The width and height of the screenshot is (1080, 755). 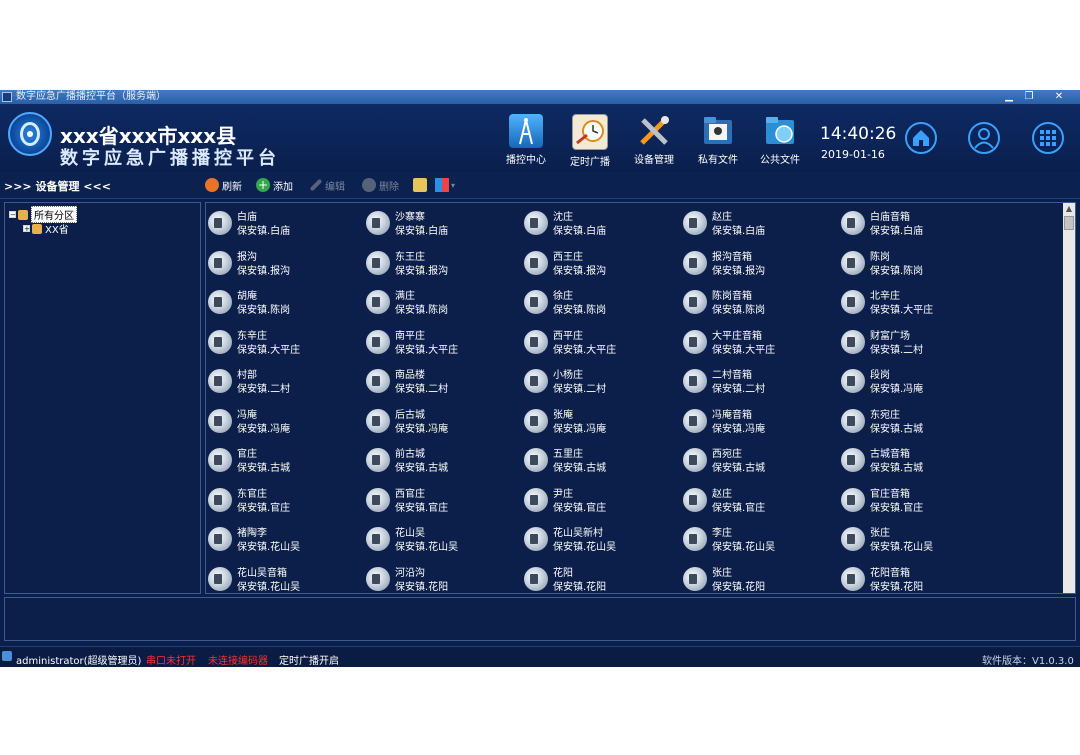 I want to click on device-item: 南品楼 保安镇.二村, so click(x=441, y=381).